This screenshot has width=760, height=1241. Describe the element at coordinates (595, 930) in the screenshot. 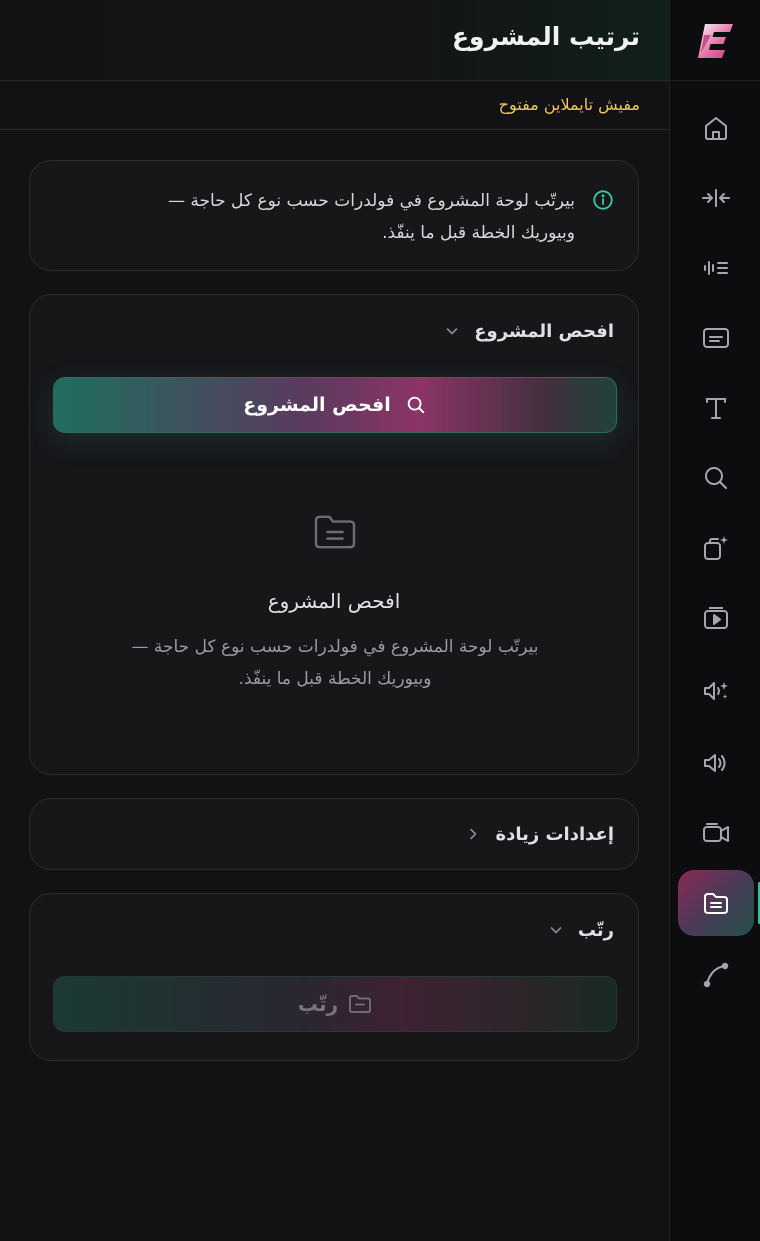

I see `arrange-section-label: رتّب` at that location.